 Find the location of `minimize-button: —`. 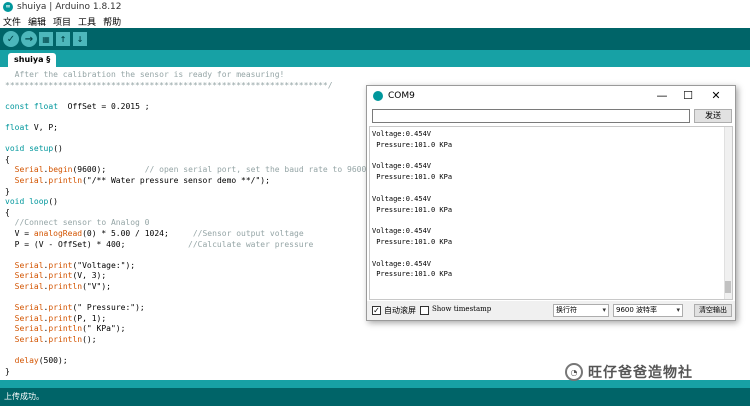

minimize-button: — is located at coordinates (662, 96).